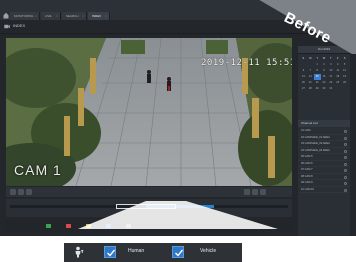 This screenshot has height=262, width=356. I want to click on calendar-day: 25, so click(337, 83).